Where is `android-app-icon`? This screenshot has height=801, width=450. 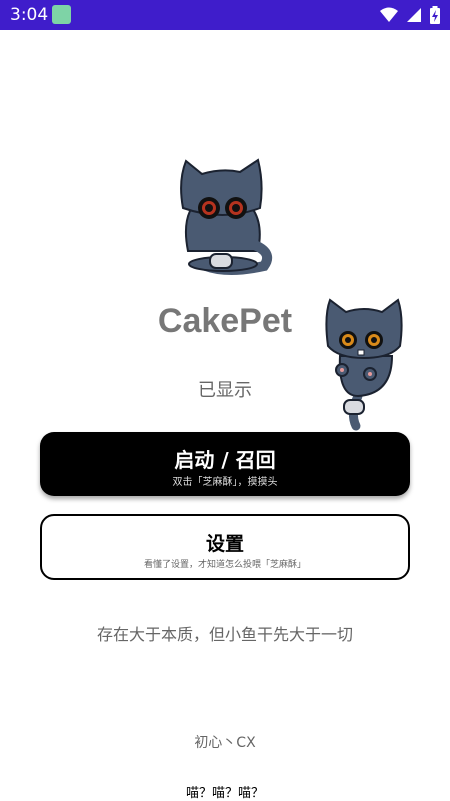
android-app-icon is located at coordinates (61, 14).